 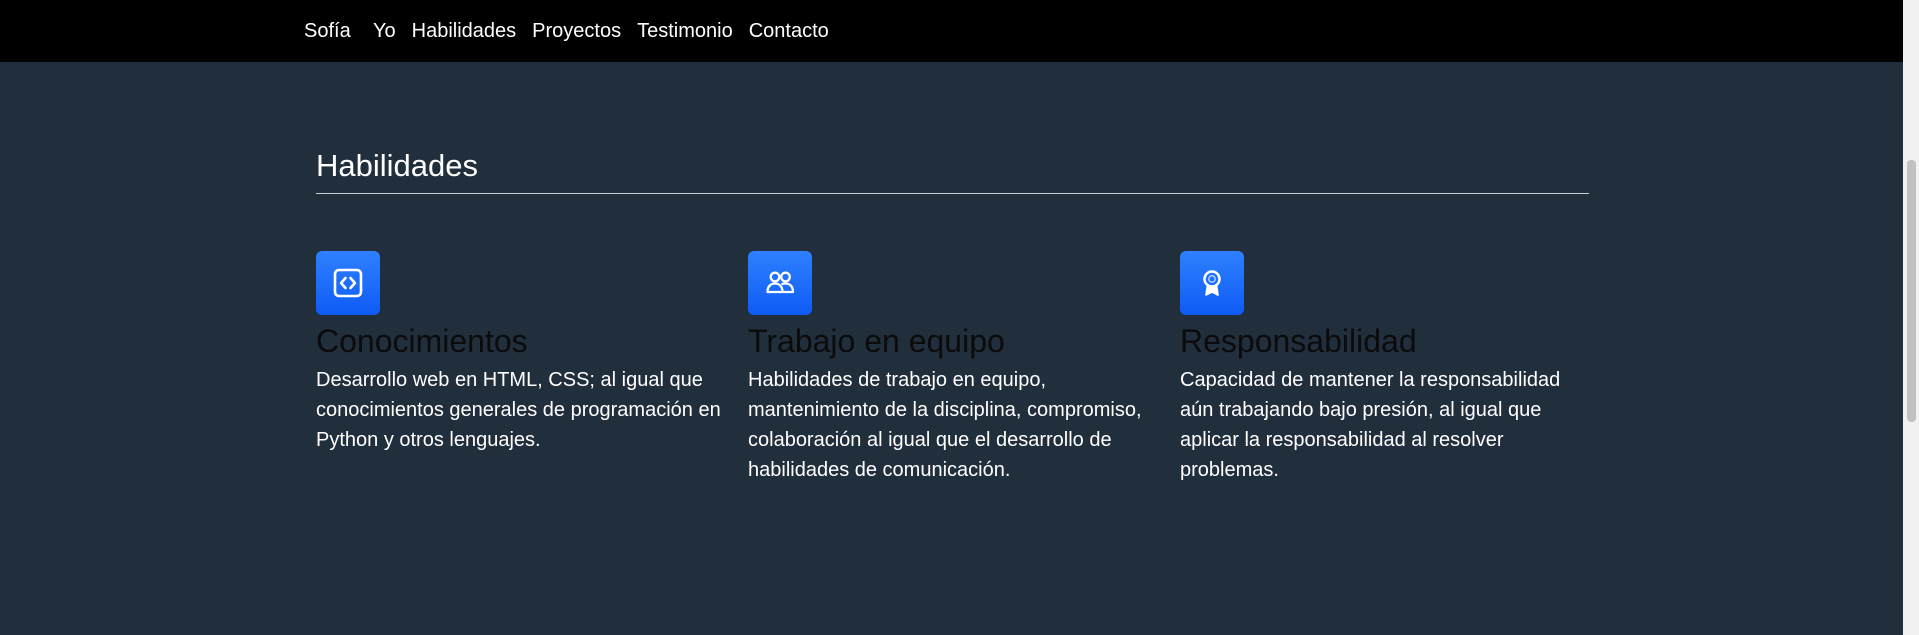 What do you see at coordinates (1212, 283) in the screenshot?
I see `award-icon` at bounding box center [1212, 283].